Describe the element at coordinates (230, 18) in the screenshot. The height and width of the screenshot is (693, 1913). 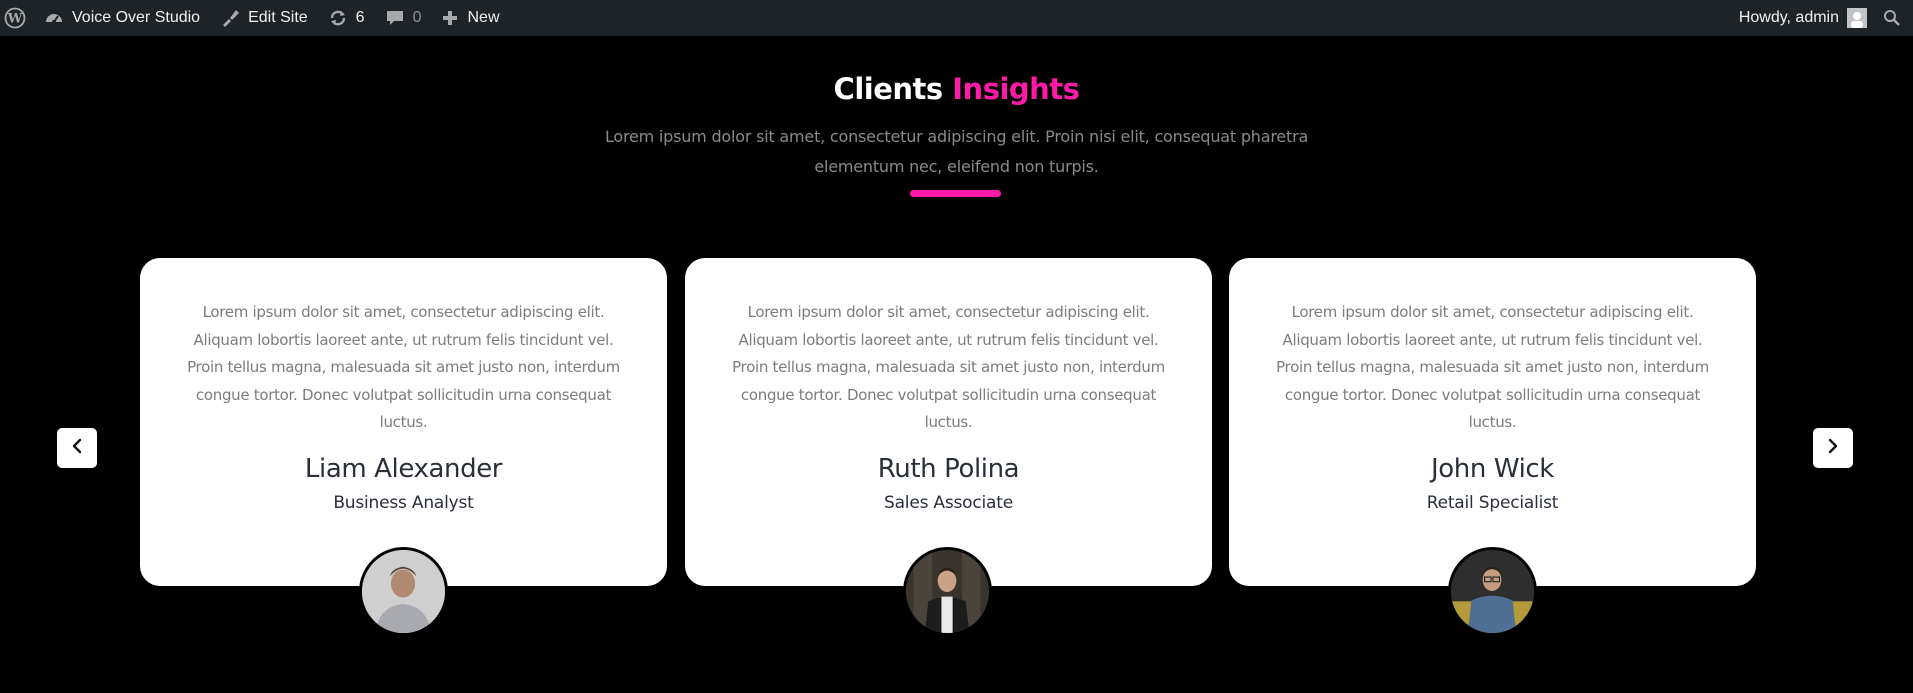
I see `paint-brush-icon` at that location.